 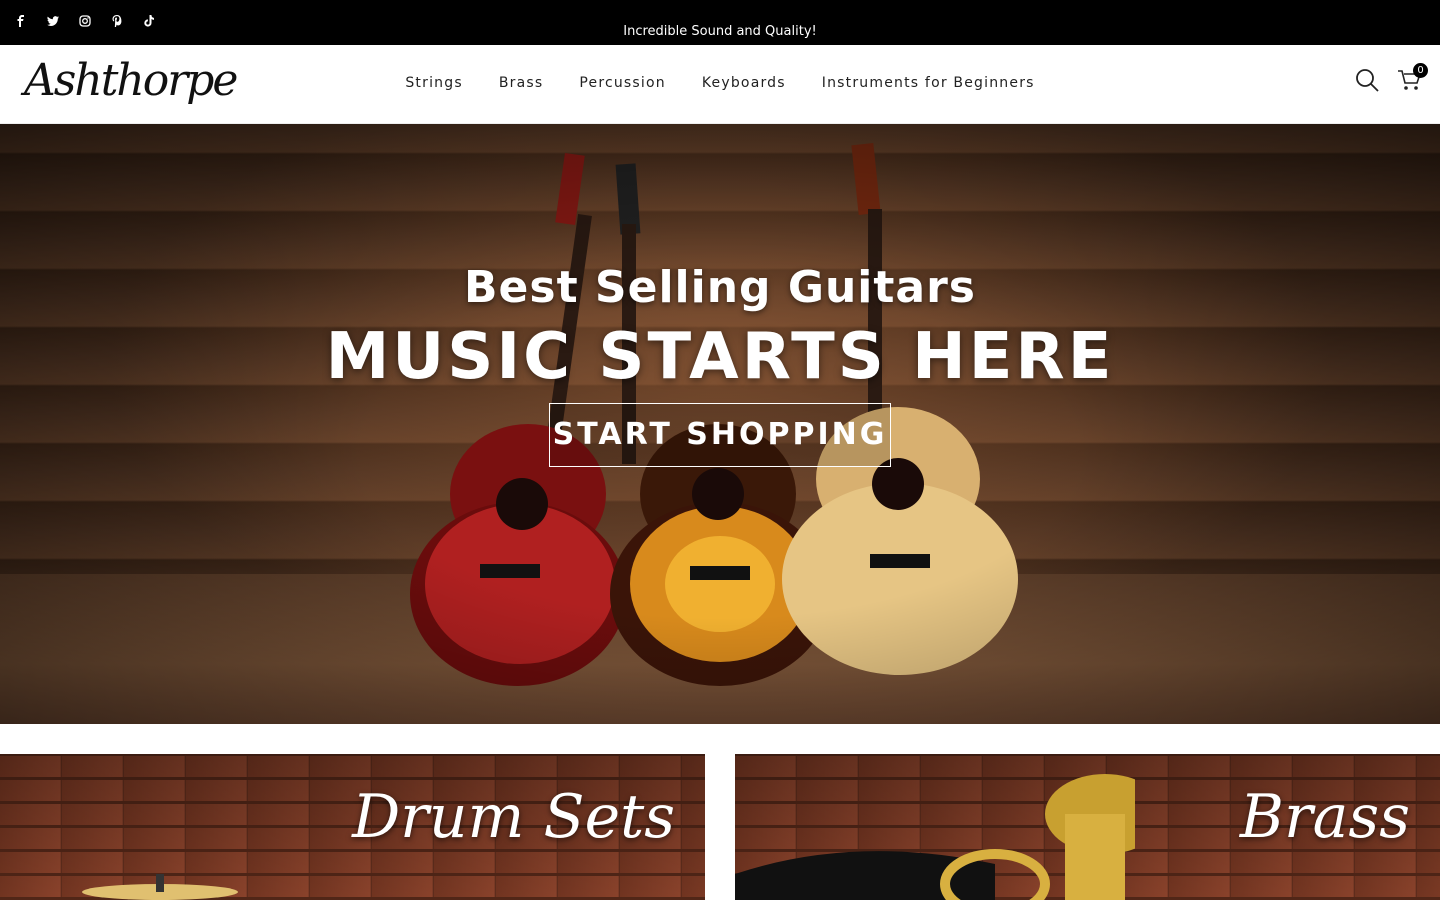 I want to click on collection-tile-brass: Brass, so click(x=1087, y=827).